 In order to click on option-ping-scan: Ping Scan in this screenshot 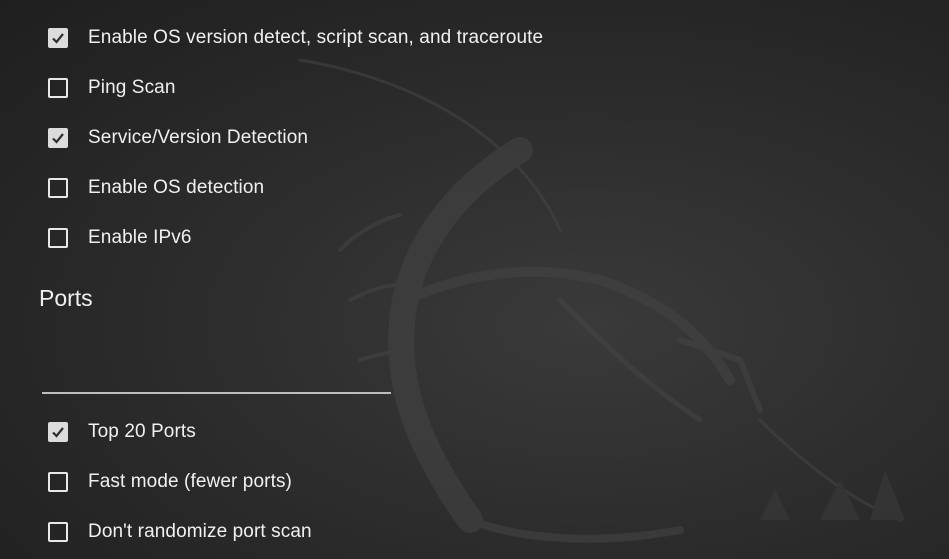, I will do `click(112, 88)`.